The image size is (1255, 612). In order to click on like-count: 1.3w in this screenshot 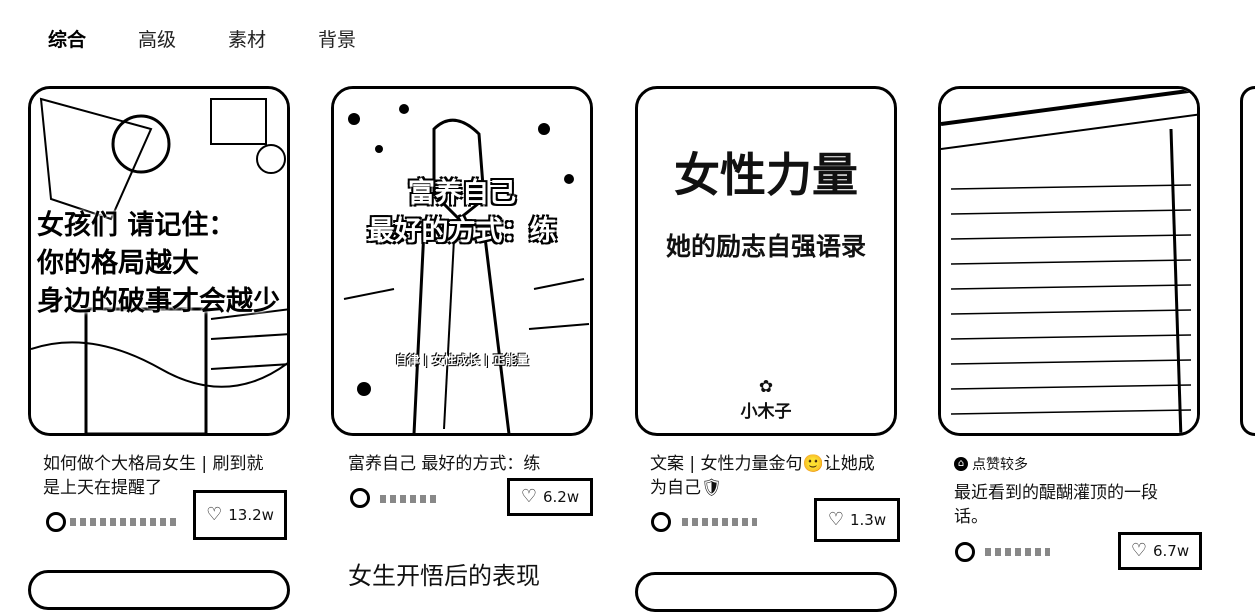, I will do `click(868, 520)`.